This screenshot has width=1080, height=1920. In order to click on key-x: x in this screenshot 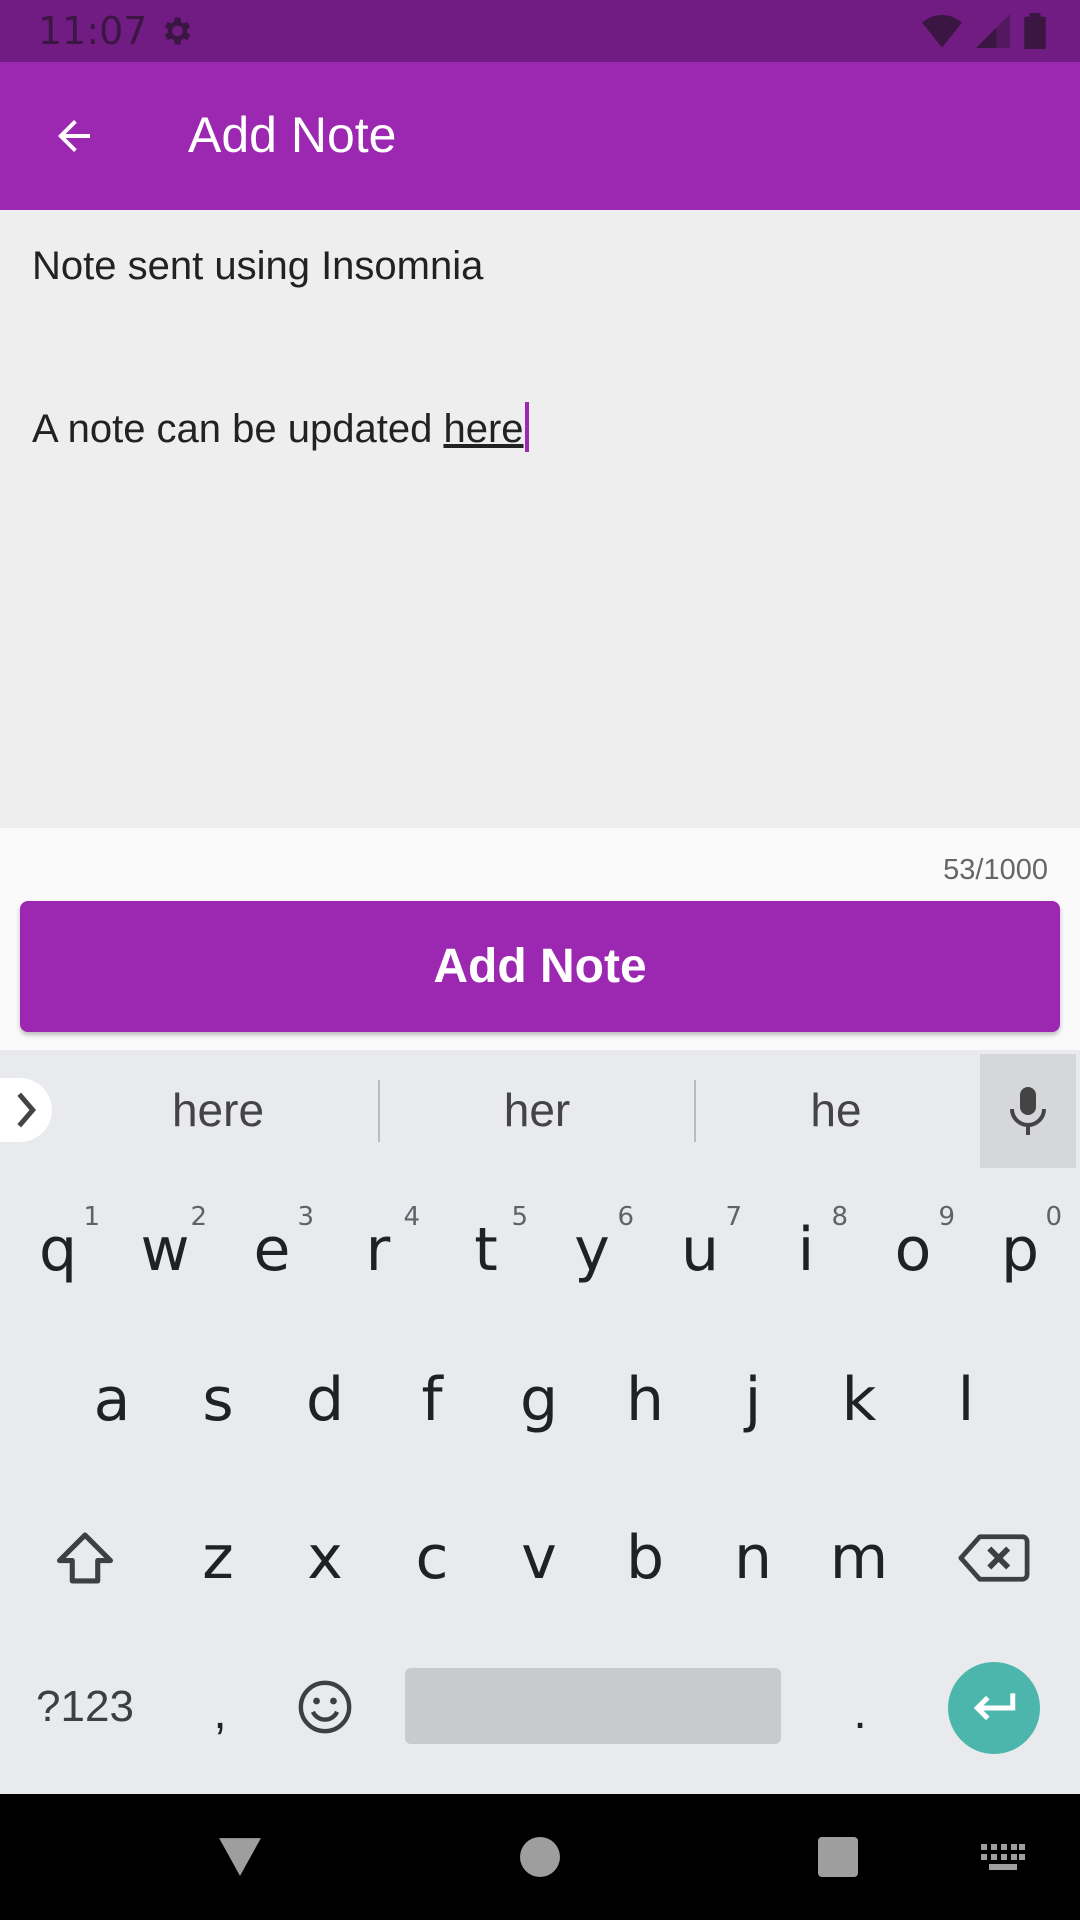, I will do `click(325, 1558)`.